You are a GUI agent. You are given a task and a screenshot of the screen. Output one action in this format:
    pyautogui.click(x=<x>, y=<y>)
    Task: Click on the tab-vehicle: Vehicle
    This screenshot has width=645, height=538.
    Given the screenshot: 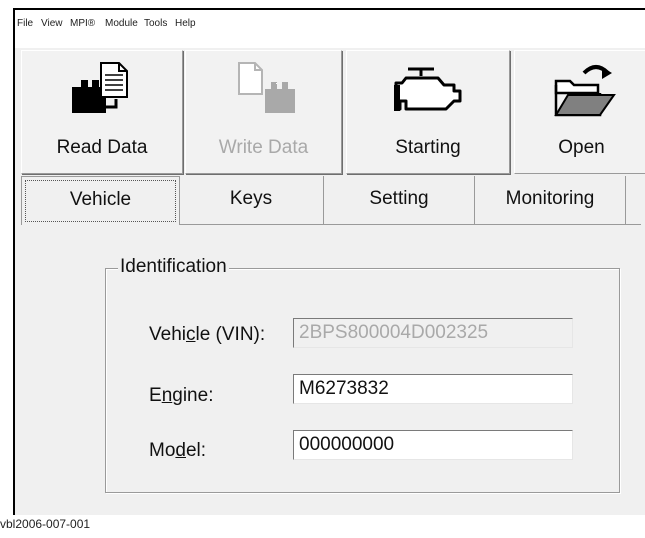 What is the action you would take?
    pyautogui.click(x=100, y=200)
    